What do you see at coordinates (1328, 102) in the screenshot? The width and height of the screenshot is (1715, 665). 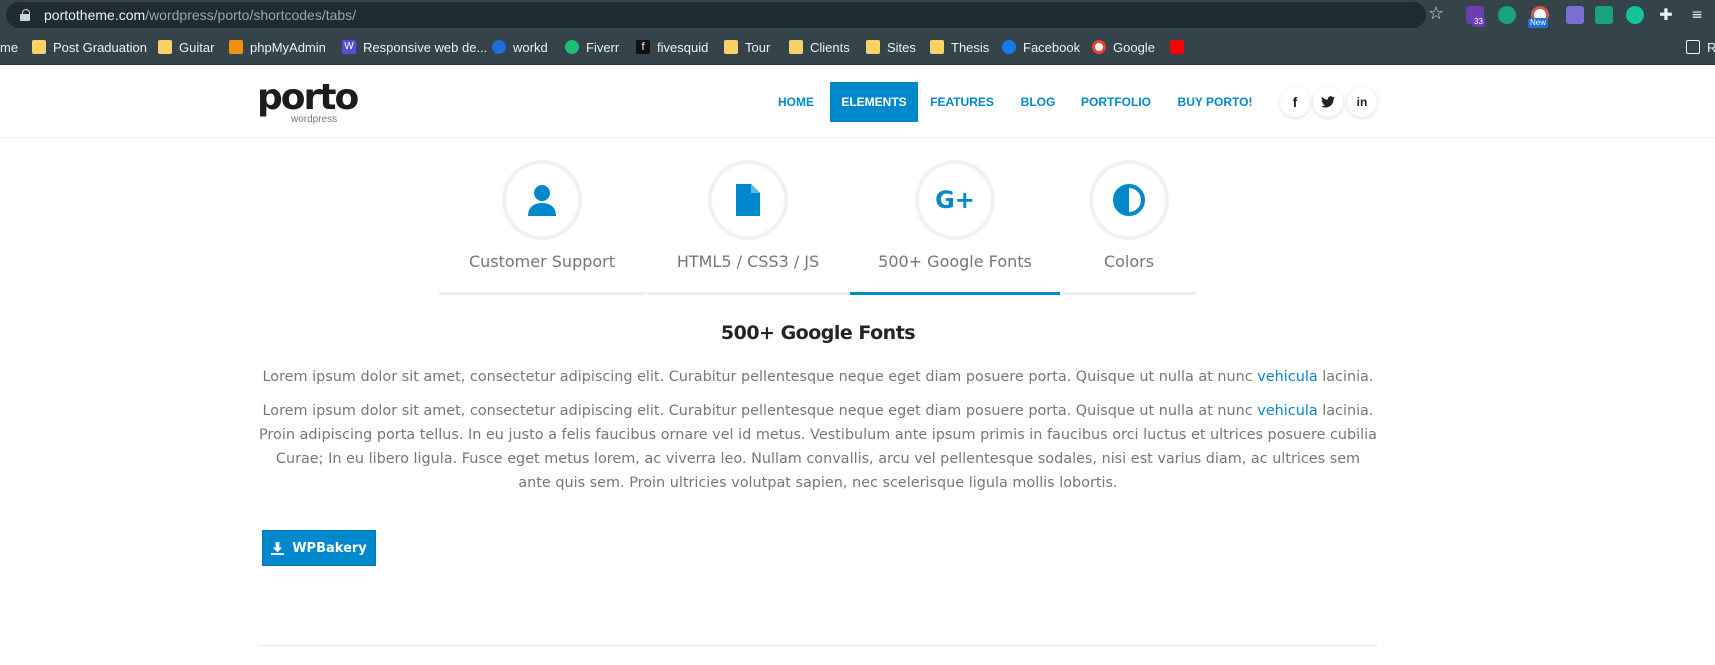 I see `twitter-social-icon` at bounding box center [1328, 102].